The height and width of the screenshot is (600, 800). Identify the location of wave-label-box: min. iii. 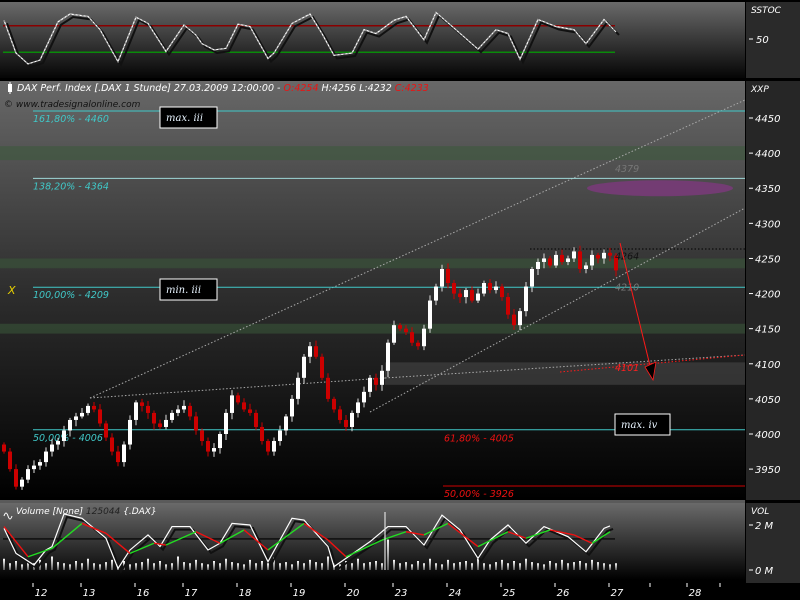
(188, 289).